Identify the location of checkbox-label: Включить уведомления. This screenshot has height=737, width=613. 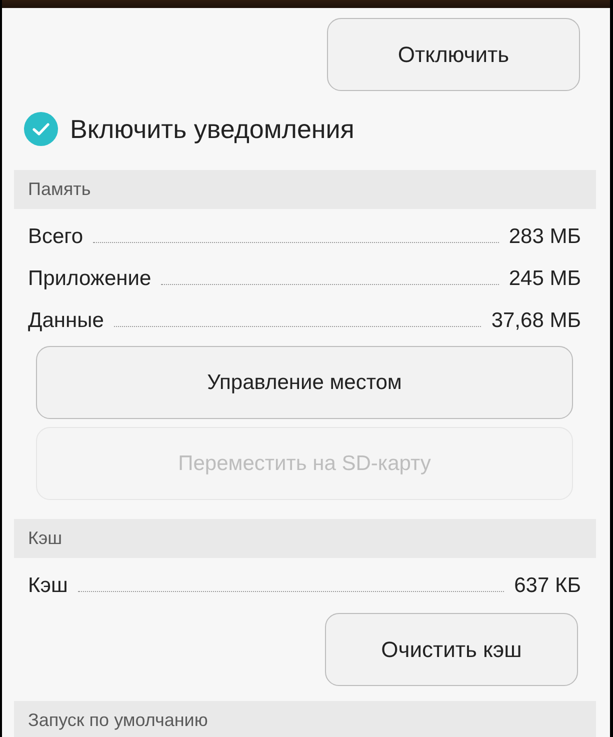
(212, 129).